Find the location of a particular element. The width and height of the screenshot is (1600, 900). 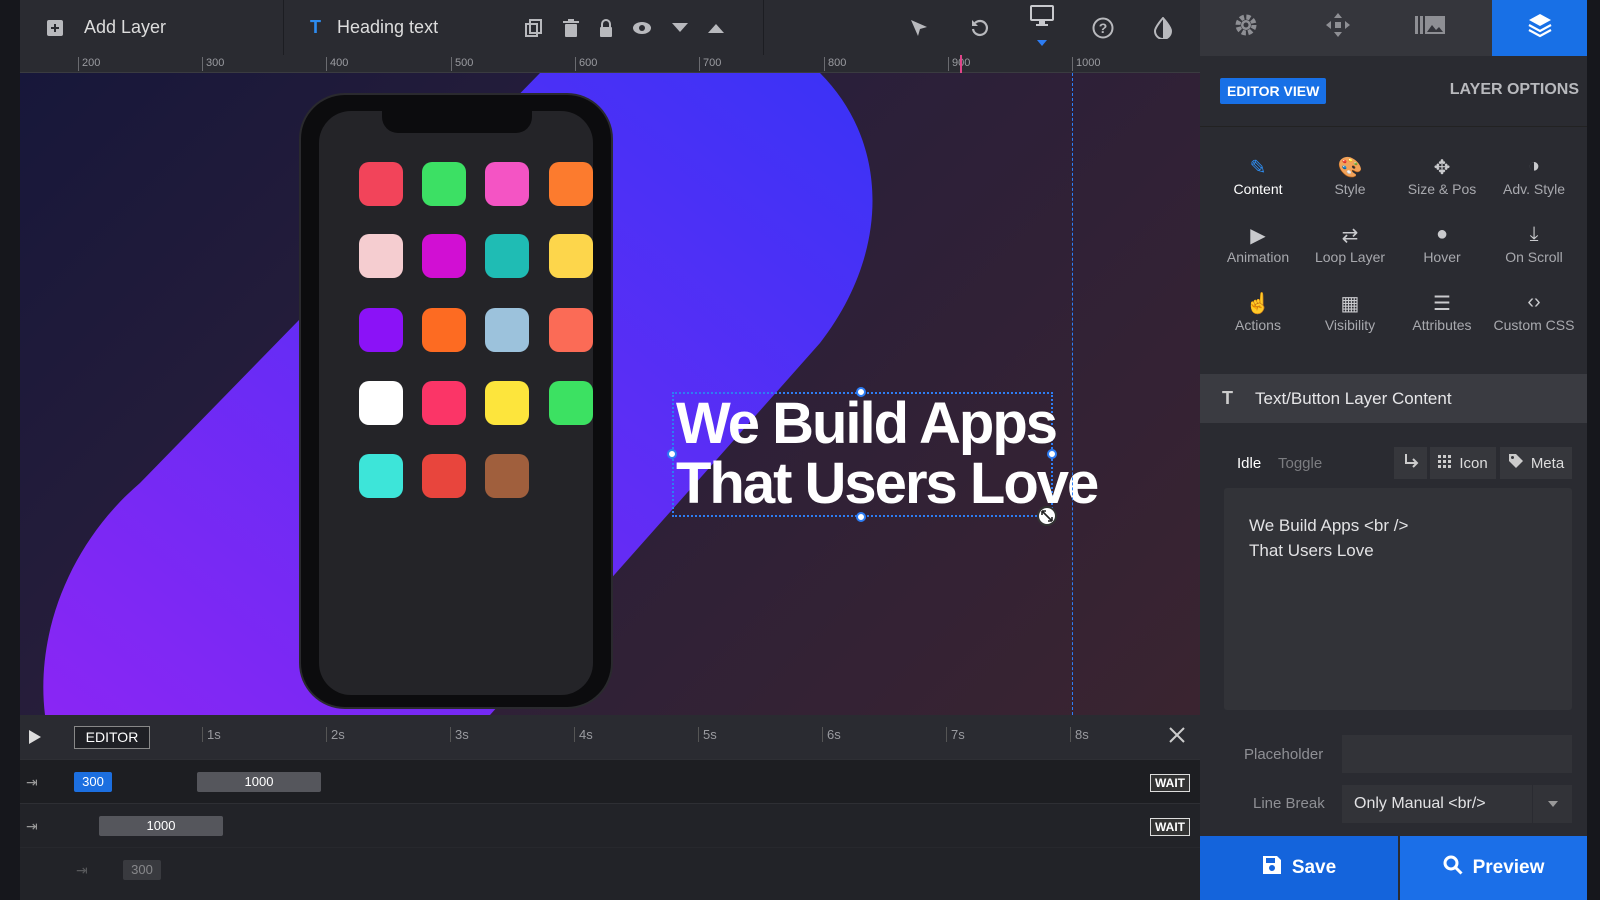

option-content: ✎ Content is located at coordinates (1258, 176).